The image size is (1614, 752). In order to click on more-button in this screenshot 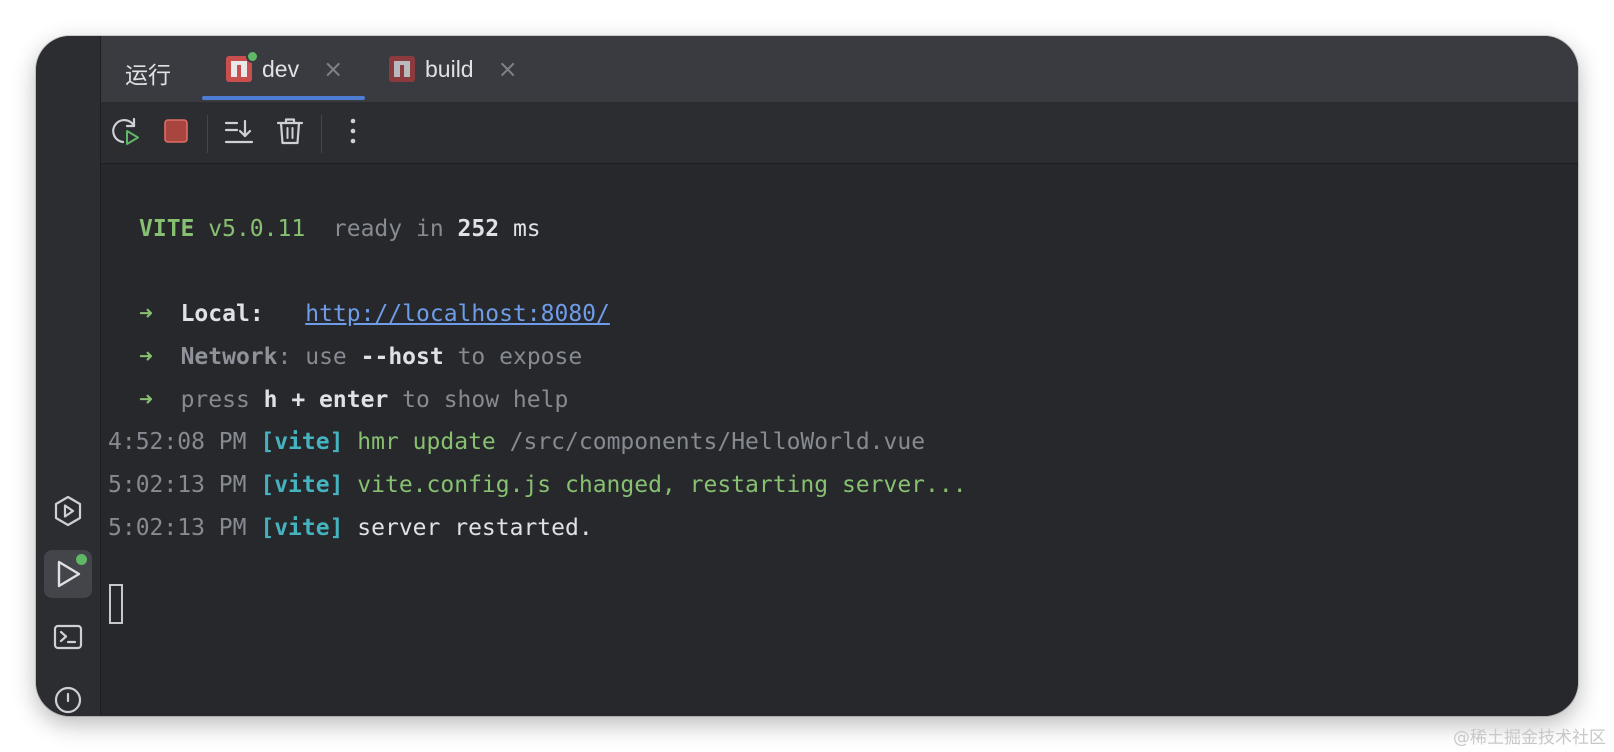, I will do `click(353, 133)`.